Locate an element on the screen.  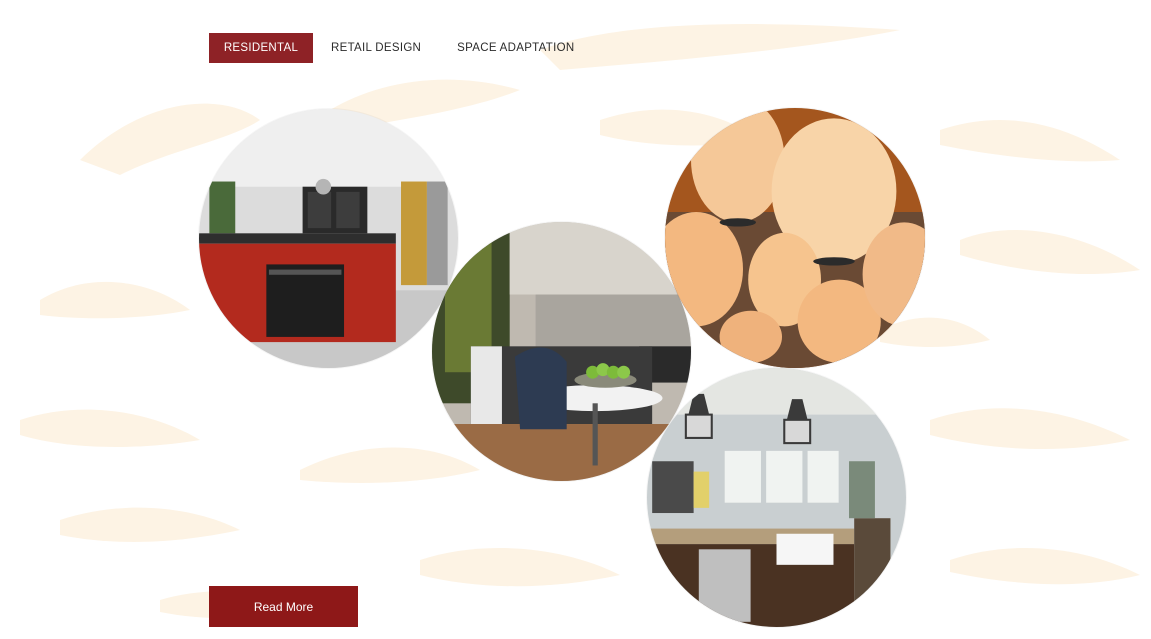
gallery-image-kitchen-red-island is located at coordinates (328, 238).